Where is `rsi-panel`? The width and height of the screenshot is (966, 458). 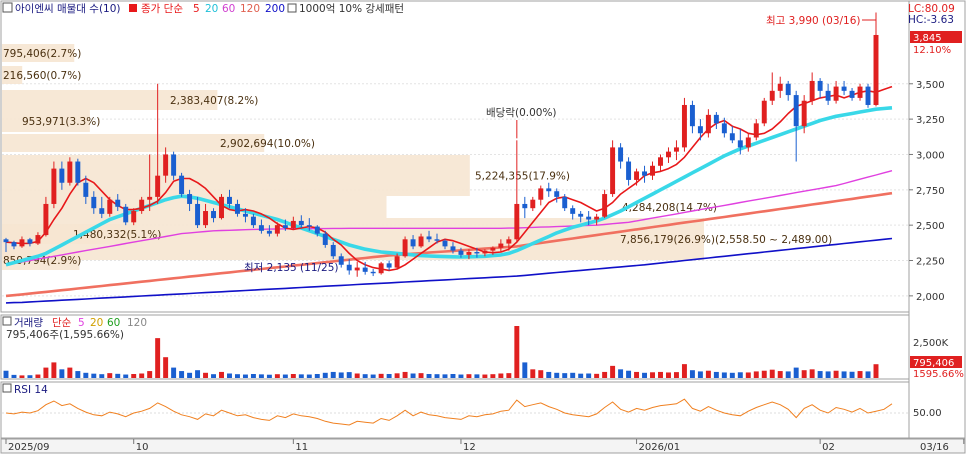
rsi-panel is located at coordinates (455, 410).